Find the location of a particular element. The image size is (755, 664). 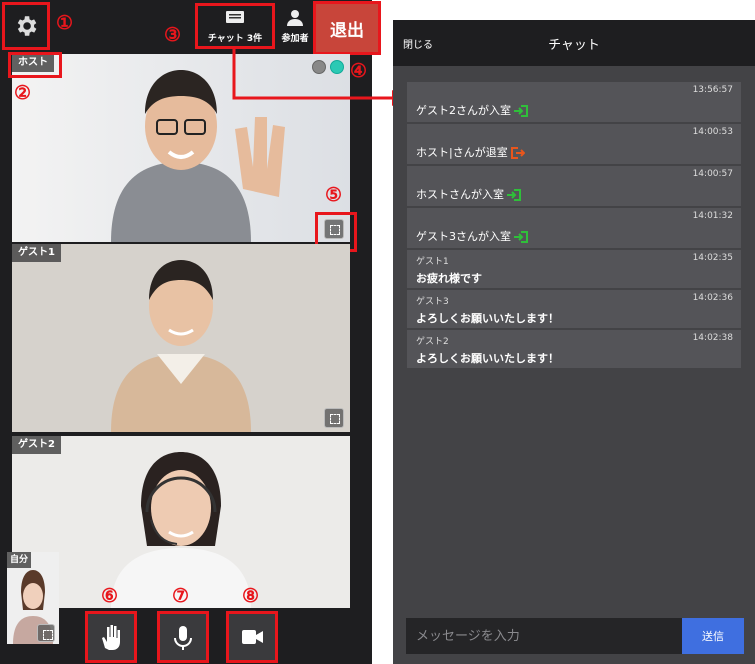

chat-message: ゲスト2 14:02:38 よろしくお願いいたします！ is located at coordinates (574, 349).